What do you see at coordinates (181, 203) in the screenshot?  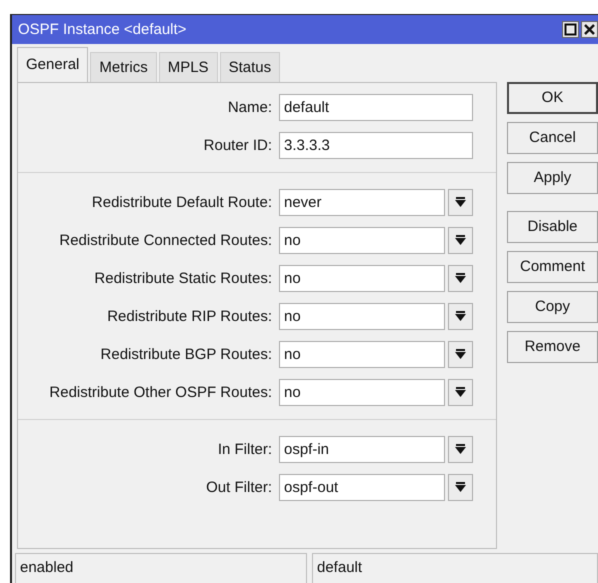 I see `field-label: Redistribute Default Route:` at bounding box center [181, 203].